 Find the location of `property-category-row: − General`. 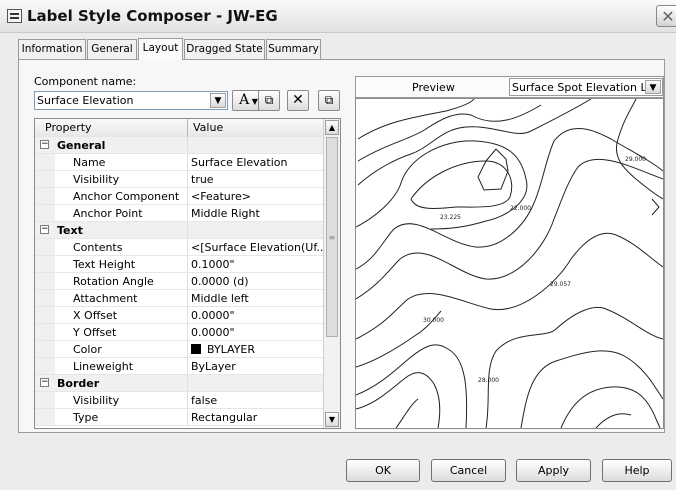

property-category-row: − General is located at coordinates (179, 145).